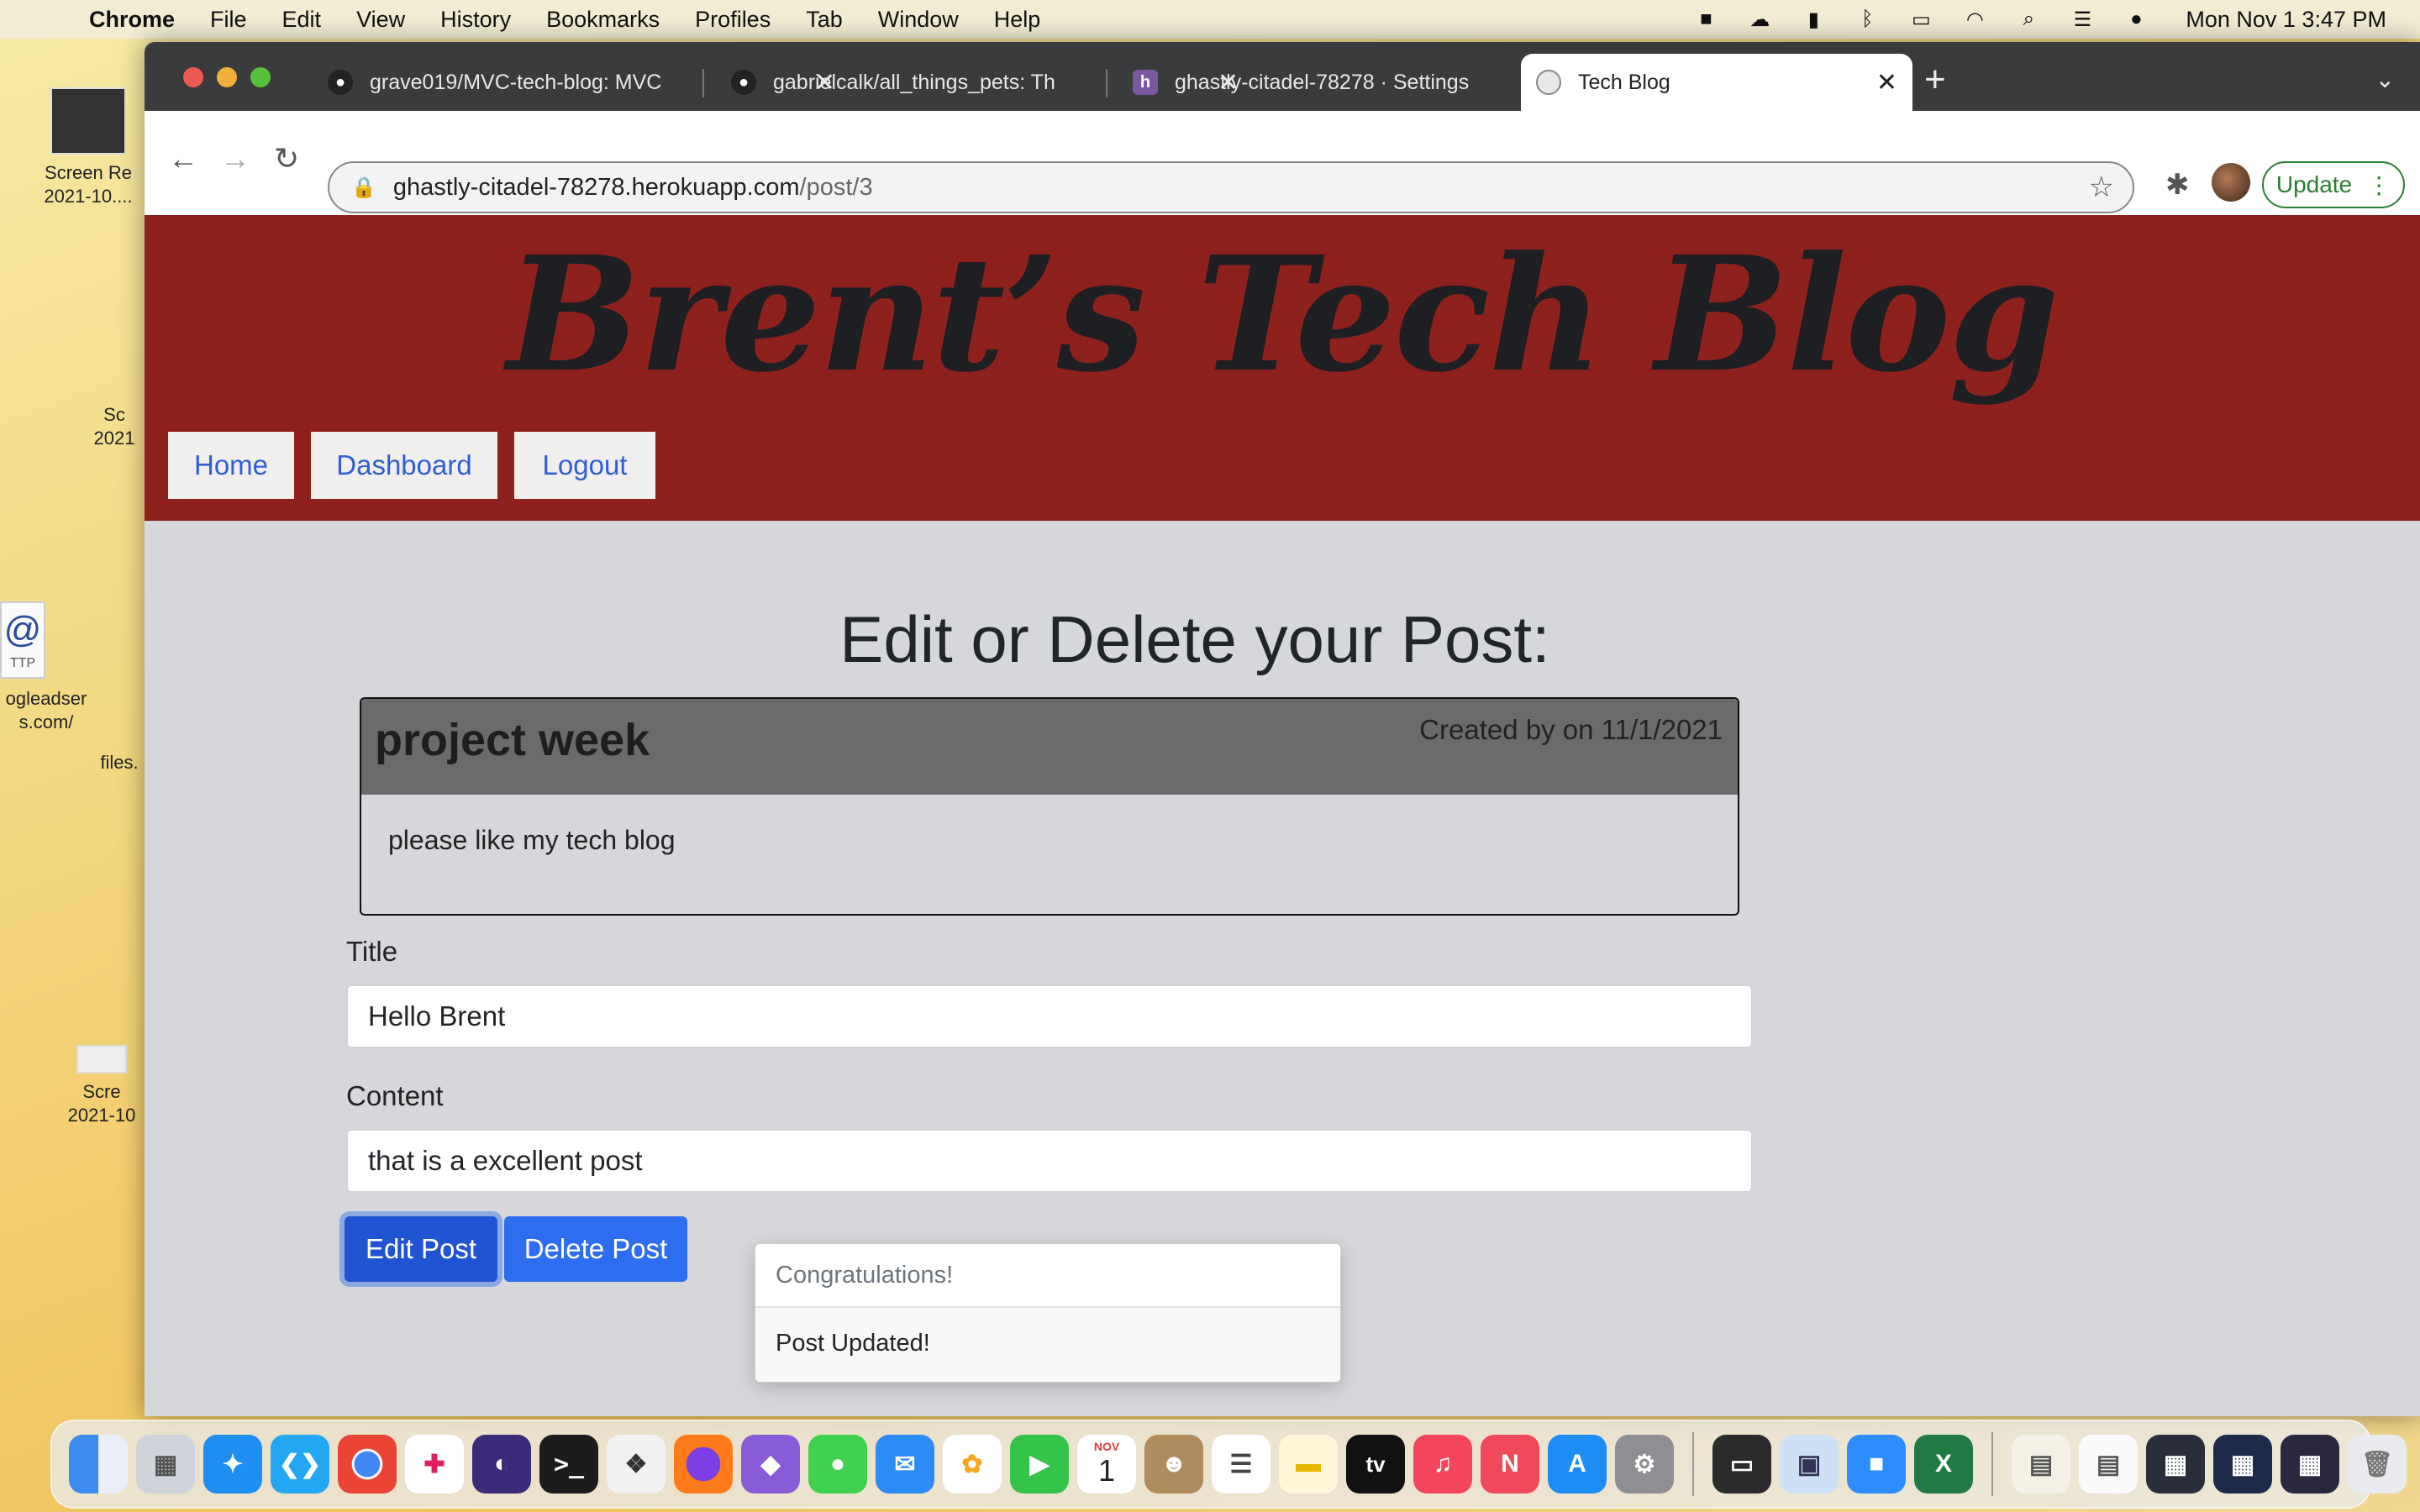 The height and width of the screenshot is (1512, 2420). I want to click on control-center-icon: ☰, so click(2083, 19).